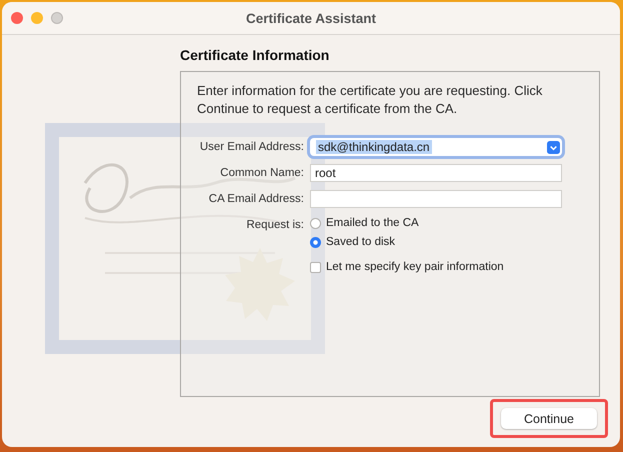 This screenshot has height=452, width=623. What do you see at coordinates (436, 242) in the screenshot?
I see `radio-option: Saved to disk` at bounding box center [436, 242].